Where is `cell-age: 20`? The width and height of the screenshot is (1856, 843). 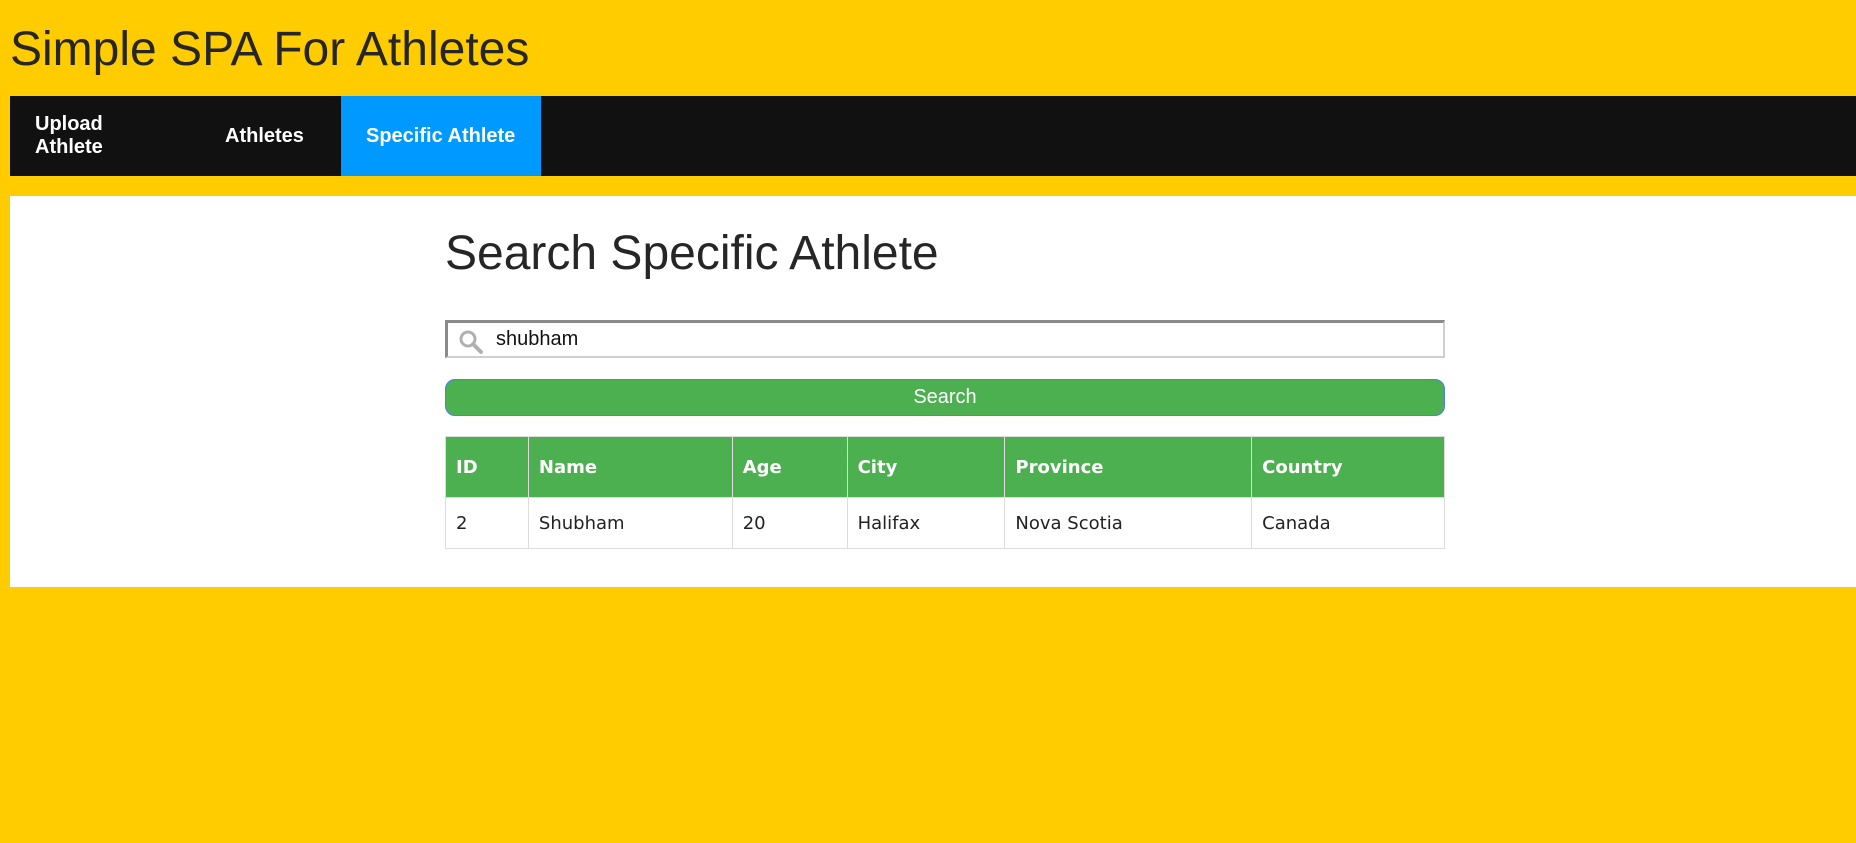
cell-age: 20 is located at coordinates (789, 523).